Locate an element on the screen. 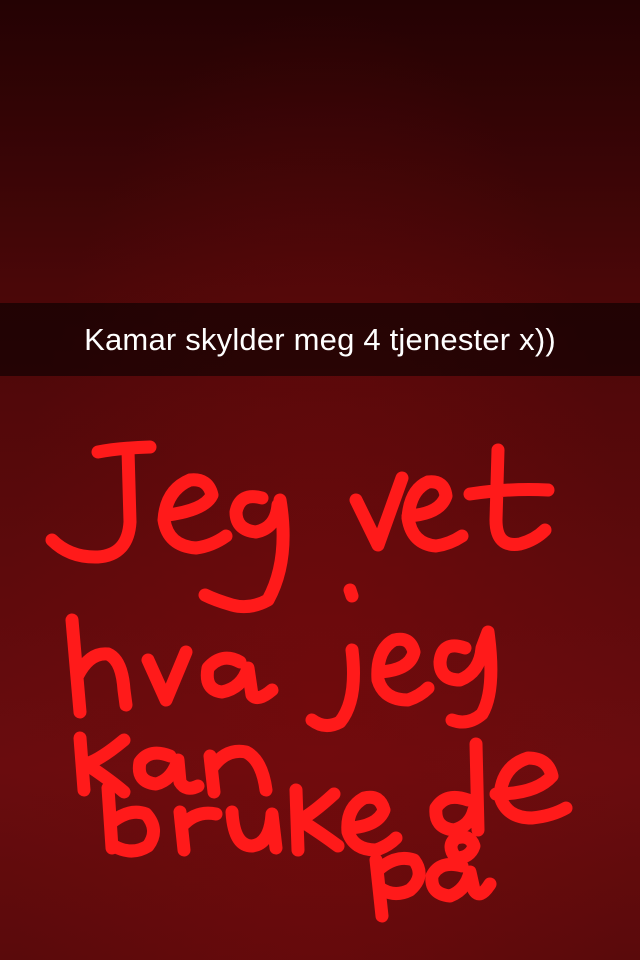 This screenshot has width=640, height=960. drawn-letter-d is located at coordinates (457, 787).